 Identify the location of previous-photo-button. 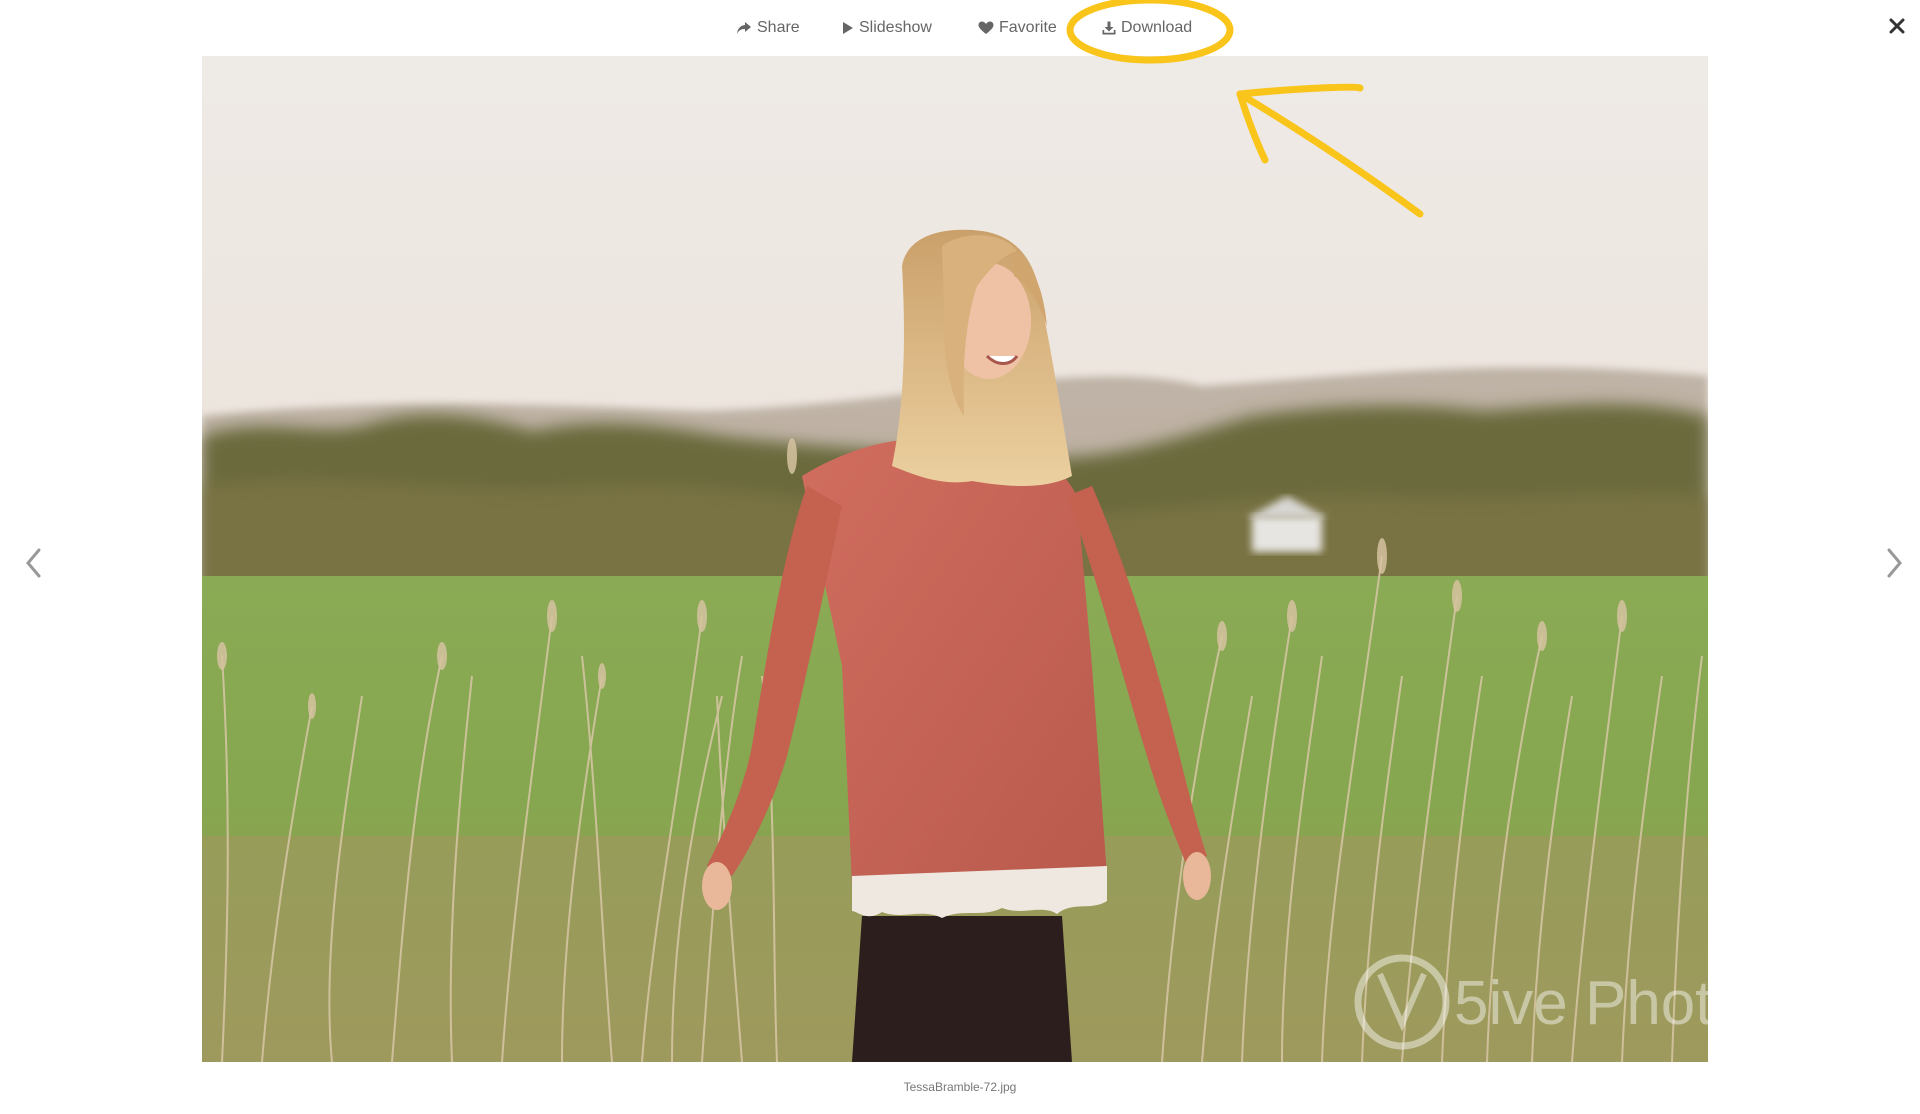
(34, 563).